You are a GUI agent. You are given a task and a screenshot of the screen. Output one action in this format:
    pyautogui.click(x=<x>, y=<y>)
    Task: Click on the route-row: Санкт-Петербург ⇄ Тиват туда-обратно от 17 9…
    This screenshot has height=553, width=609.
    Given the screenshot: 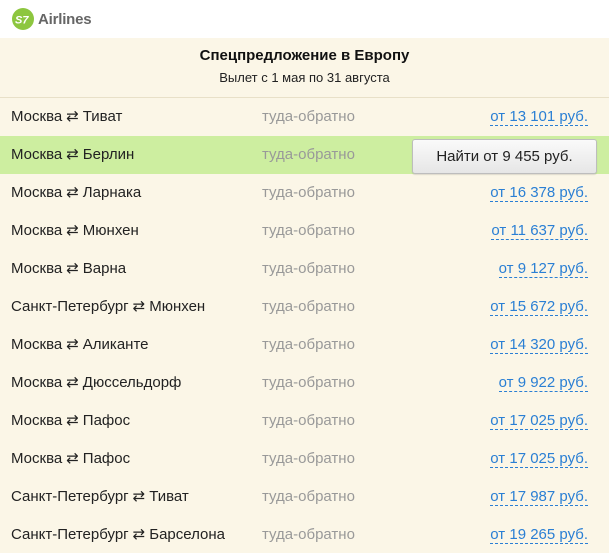 What is the action you would take?
    pyautogui.click(x=304, y=497)
    